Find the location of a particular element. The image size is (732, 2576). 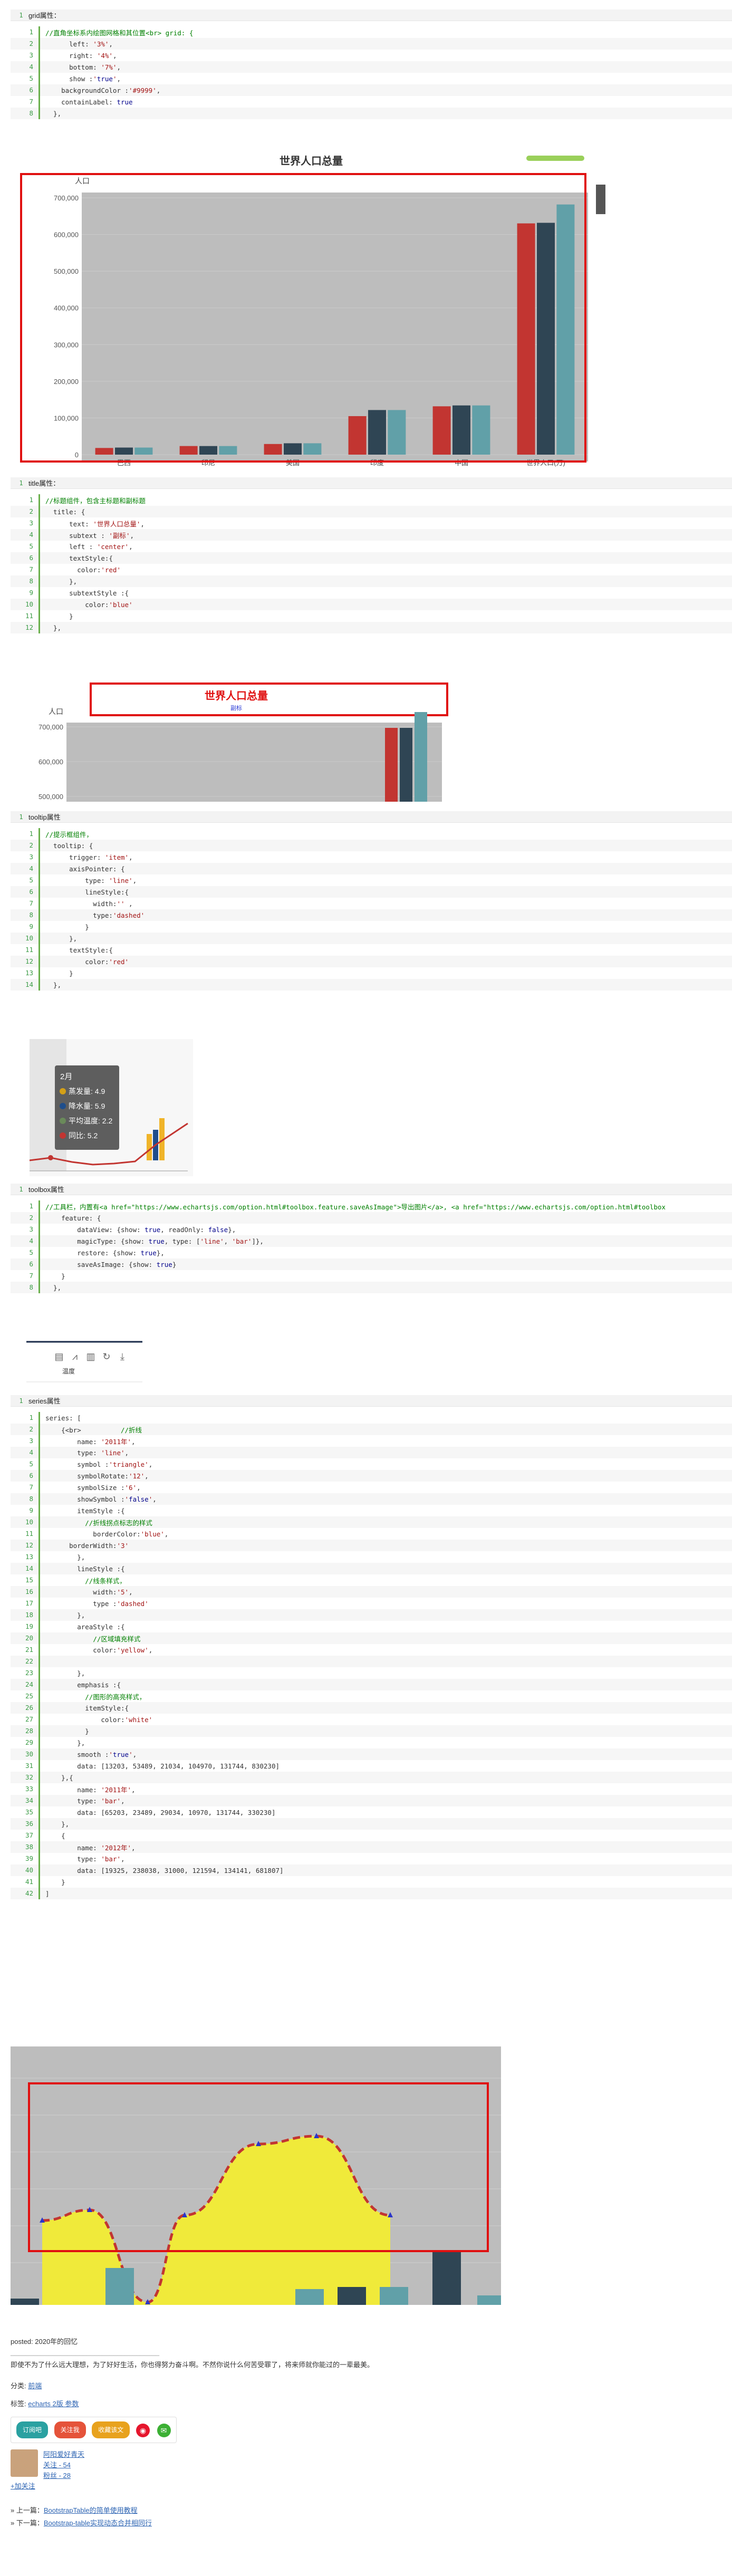

author-name: 阿阳爱好青天 is located at coordinates (64, 2454).